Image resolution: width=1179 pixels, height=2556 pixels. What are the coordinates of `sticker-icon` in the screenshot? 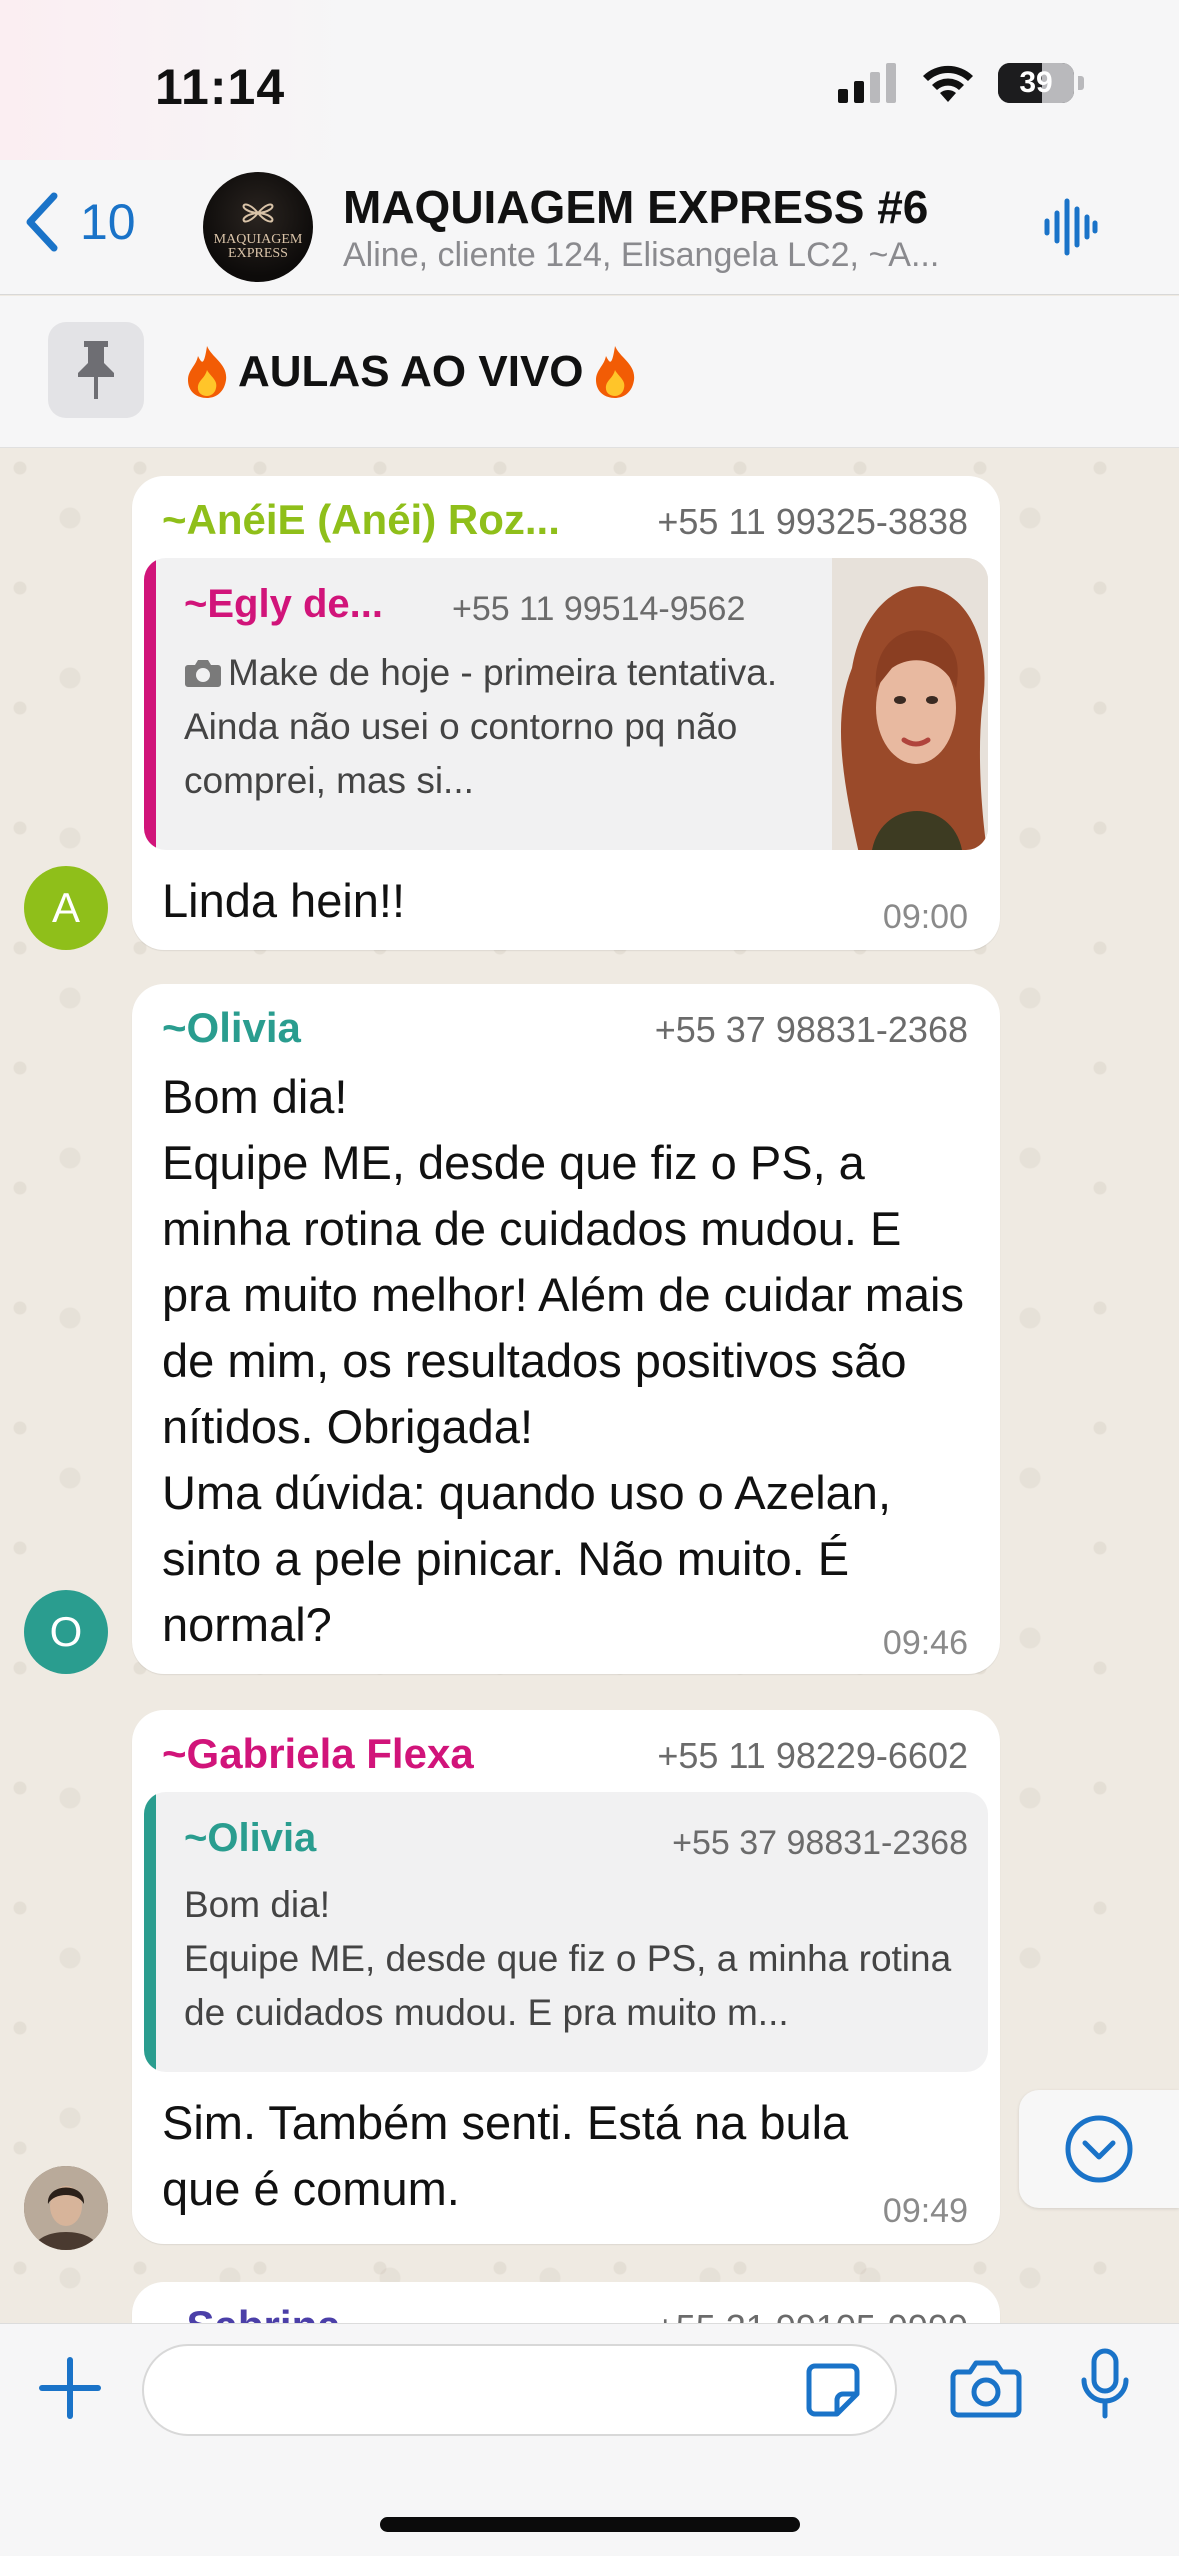 It's located at (833, 2390).